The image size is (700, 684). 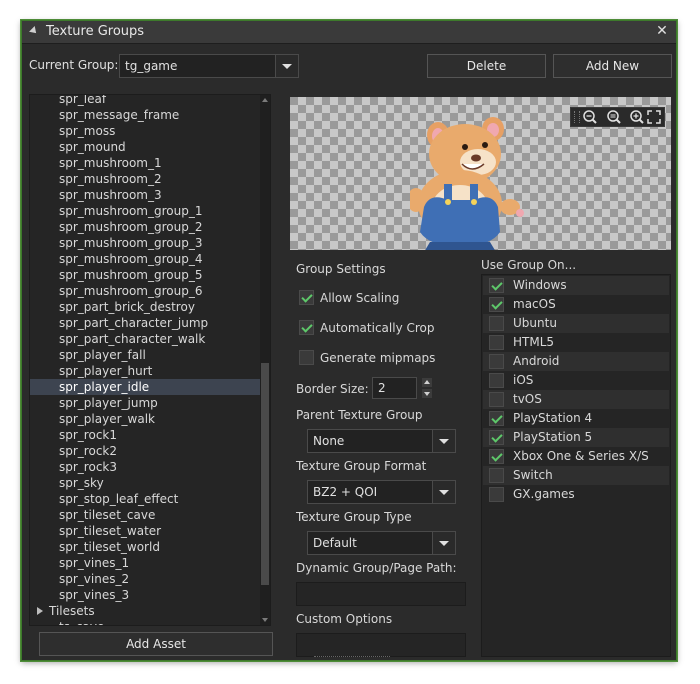 What do you see at coordinates (156, 644) in the screenshot?
I see `add-asset-button: Add Asset` at bounding box center [156, 644].